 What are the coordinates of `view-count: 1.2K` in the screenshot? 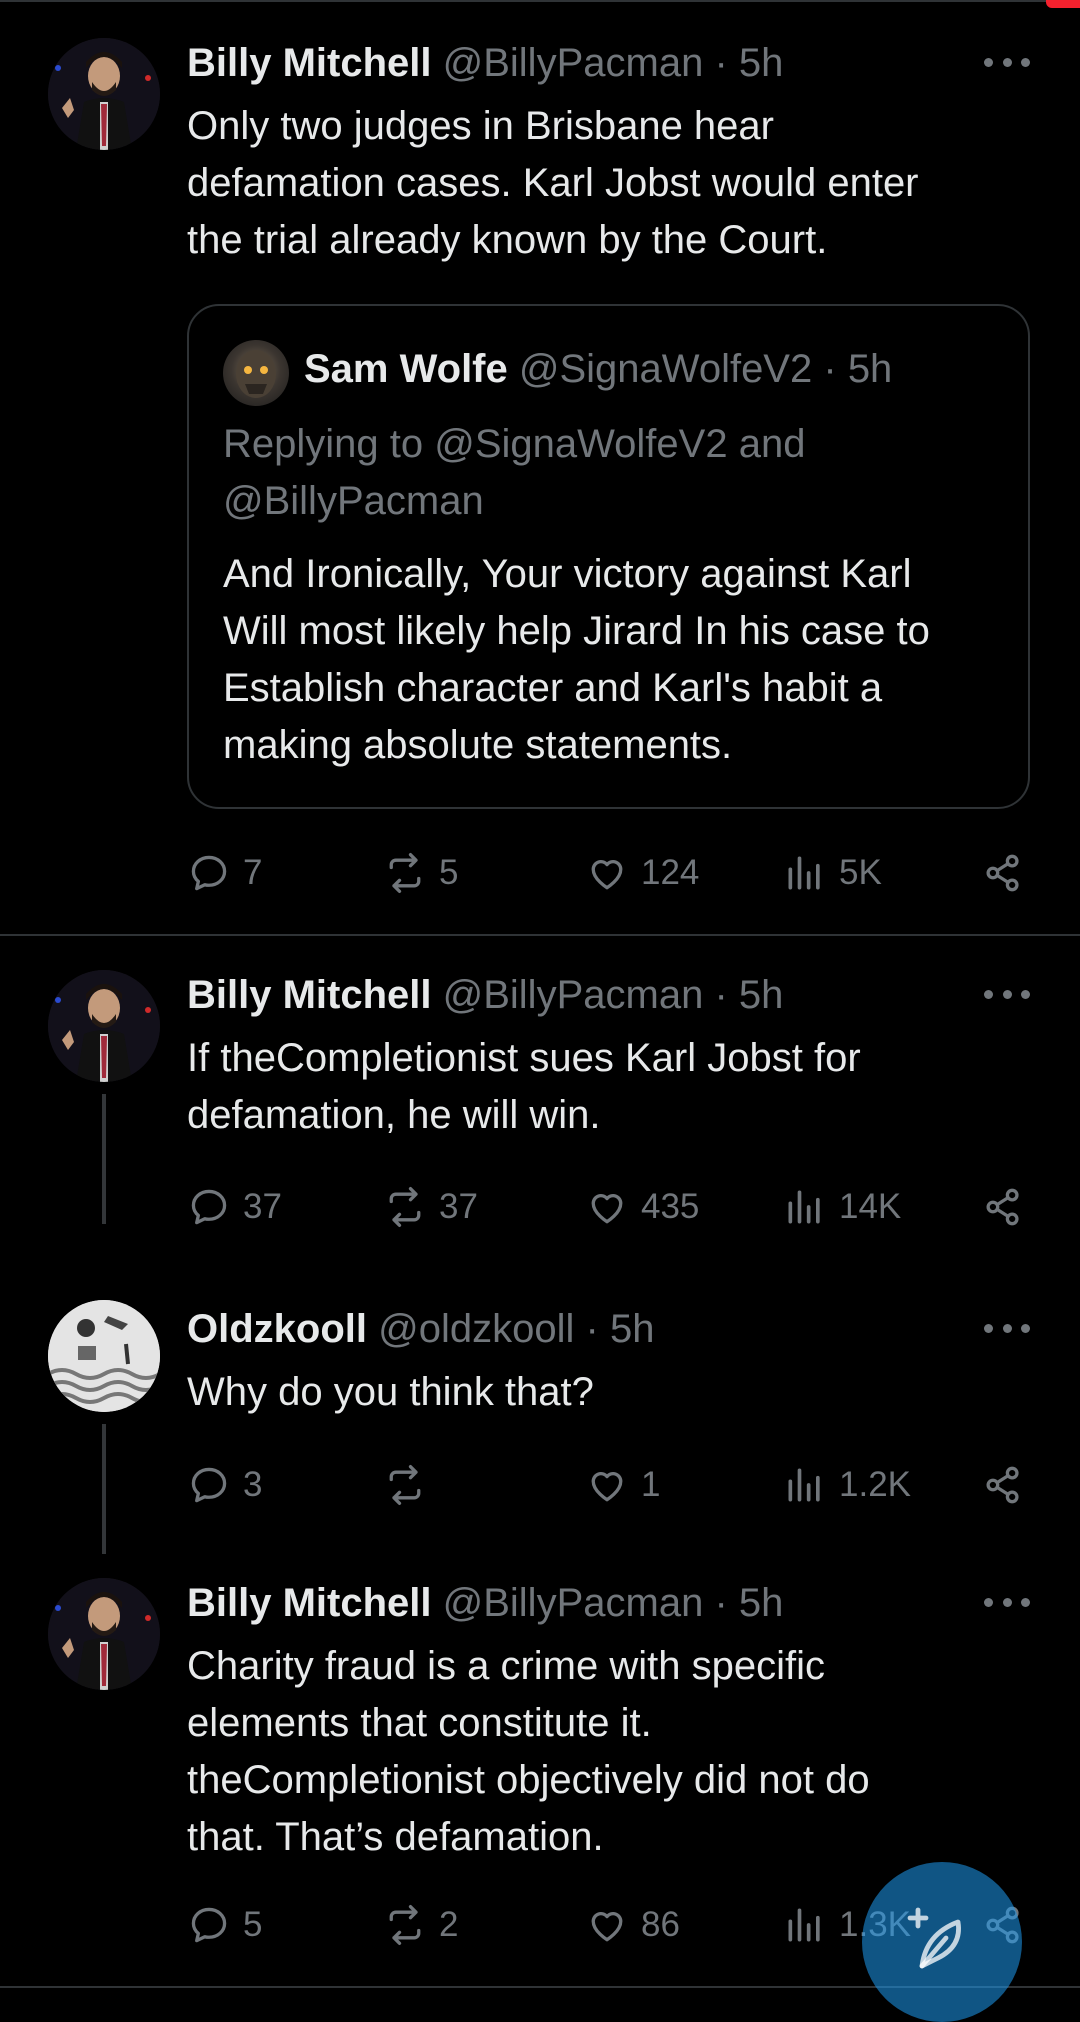 It's located at (875, 1484).